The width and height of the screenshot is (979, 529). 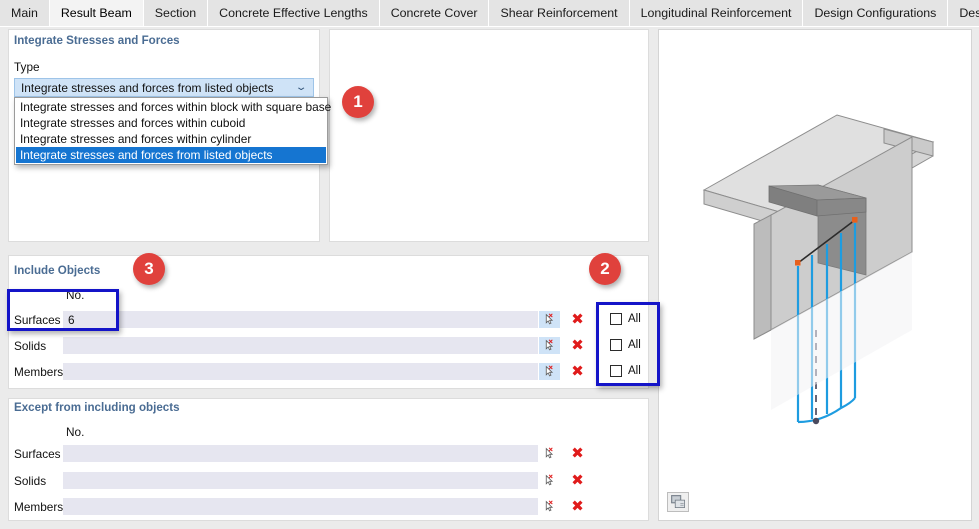 I want to click on all-surfaces-checkbox: All, so click(x=625, y=319).